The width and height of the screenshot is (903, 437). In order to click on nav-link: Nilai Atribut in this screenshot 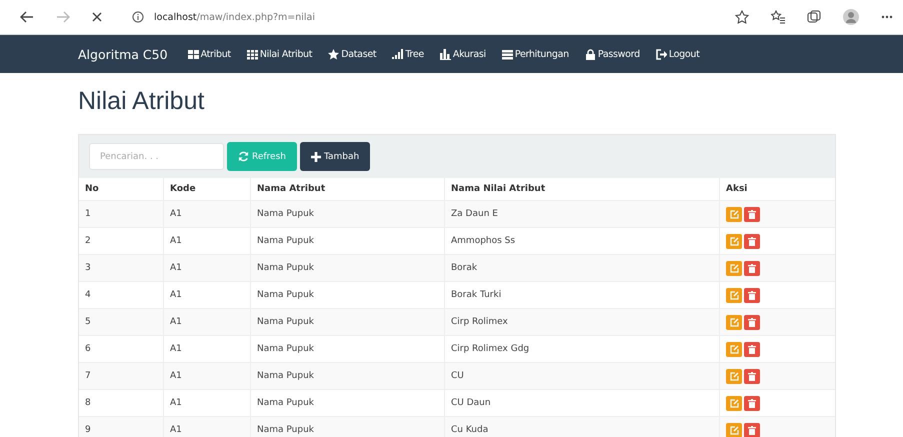, I will do `click(279, 54)`.